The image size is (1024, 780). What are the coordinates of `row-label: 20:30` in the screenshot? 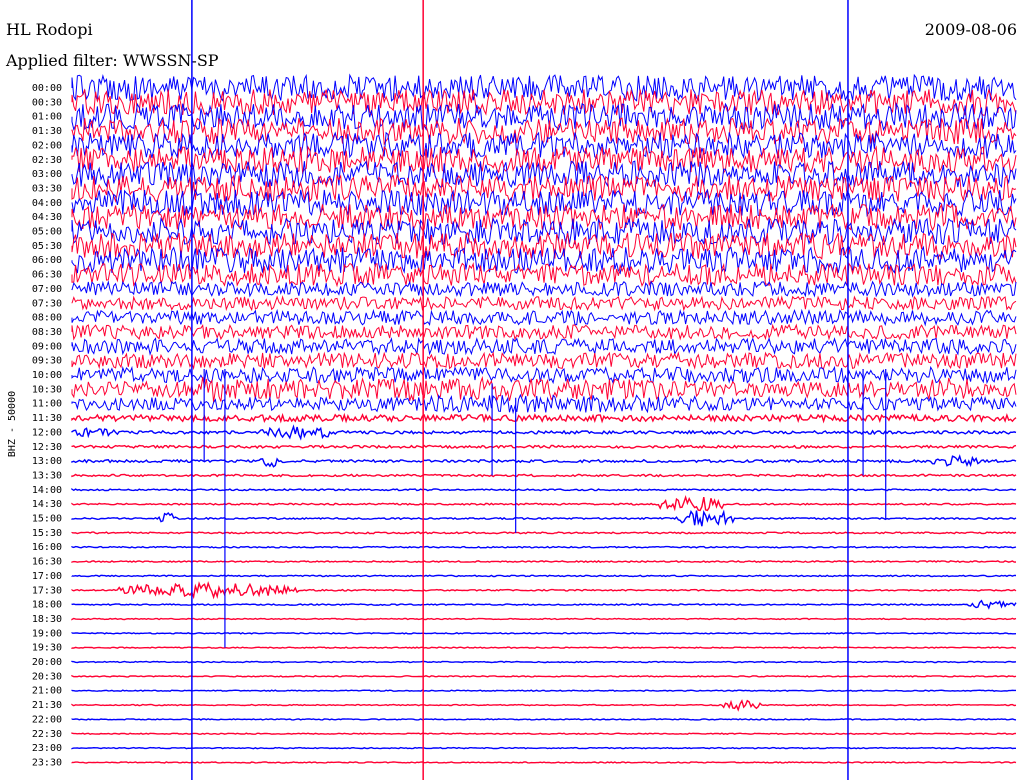 It's located at (47, 676).